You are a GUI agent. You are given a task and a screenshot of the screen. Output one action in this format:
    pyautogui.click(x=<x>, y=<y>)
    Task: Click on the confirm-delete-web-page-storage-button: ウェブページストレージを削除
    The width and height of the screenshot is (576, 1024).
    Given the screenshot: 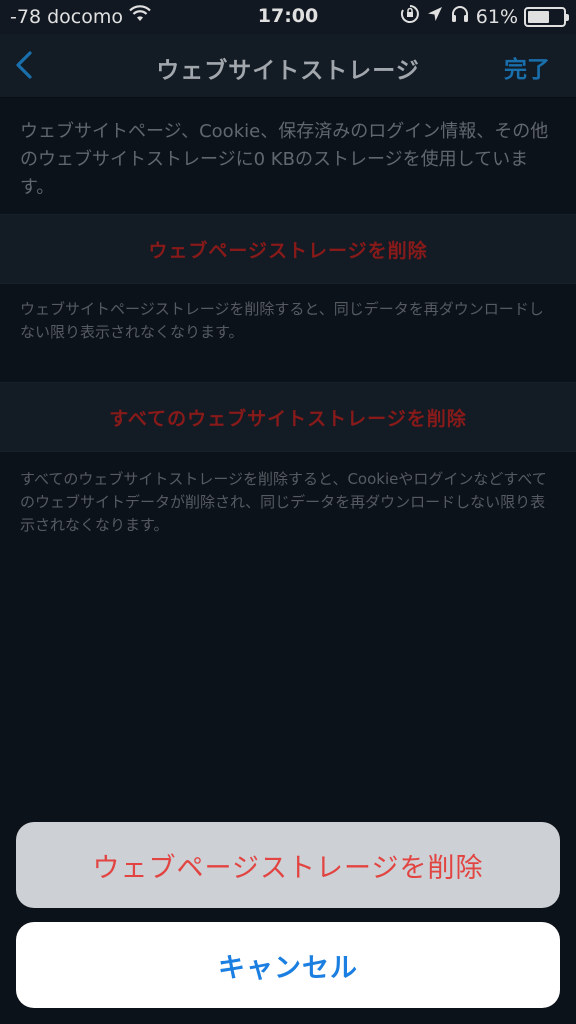 What is the action you would take?
    pyautogui.click(x=288, y=865)
    